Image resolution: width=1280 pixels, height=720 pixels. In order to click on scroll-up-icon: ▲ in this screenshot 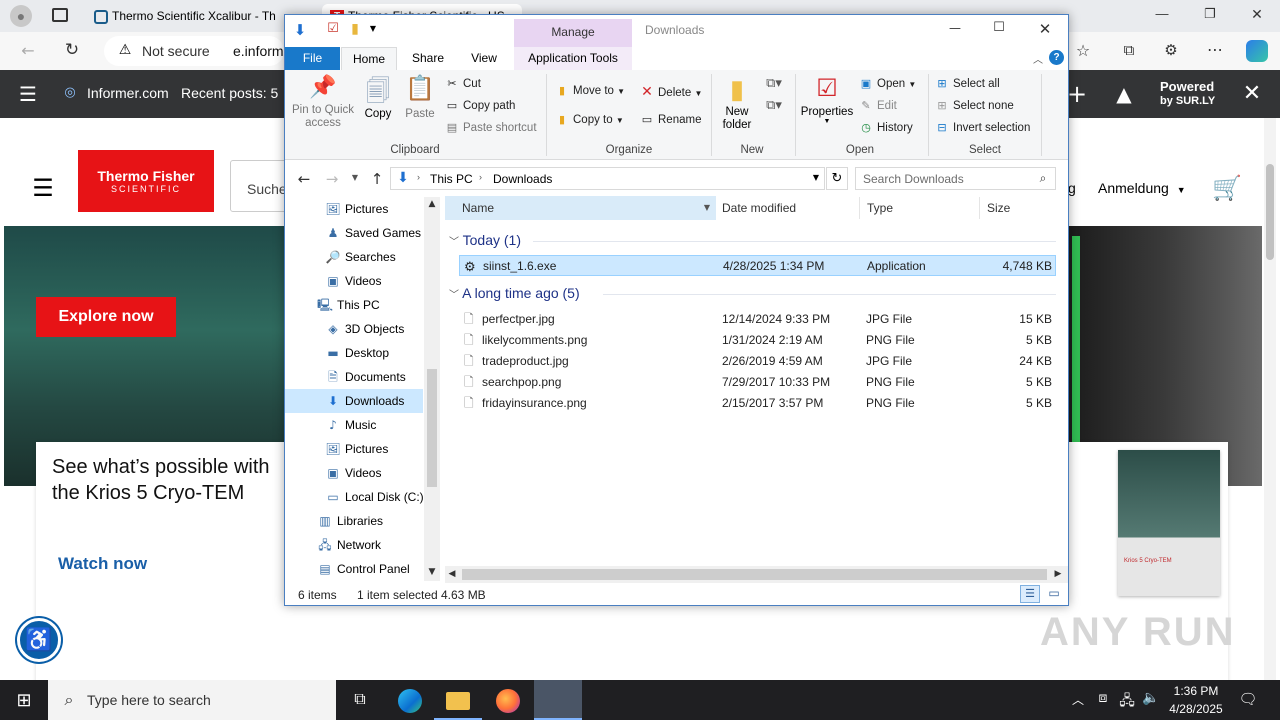, I will do `click(432, 204)`.